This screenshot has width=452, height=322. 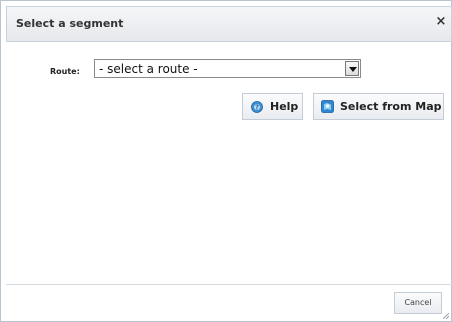 What do you see at coordinates (352, 68) in the screenshot?
I see `chevron-down-icon` at bounding box center [352, 68].